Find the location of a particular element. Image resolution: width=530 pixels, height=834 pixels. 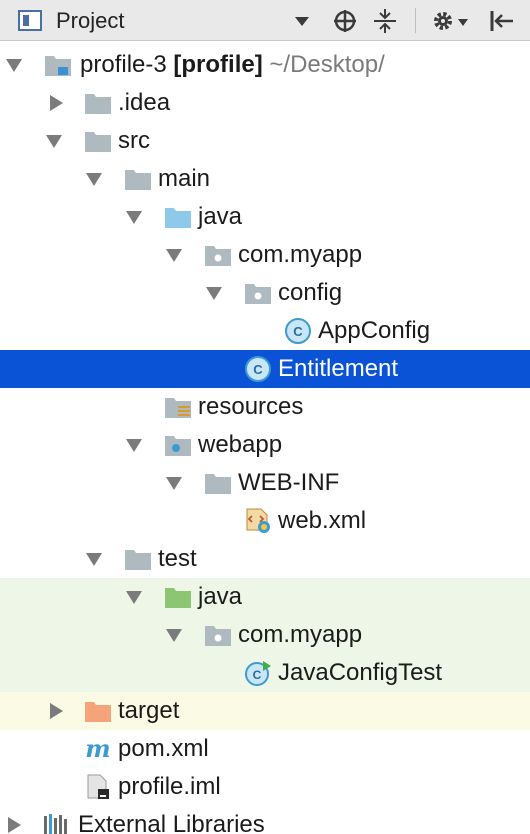

svg-text: m is located at coordinates (97, 749).